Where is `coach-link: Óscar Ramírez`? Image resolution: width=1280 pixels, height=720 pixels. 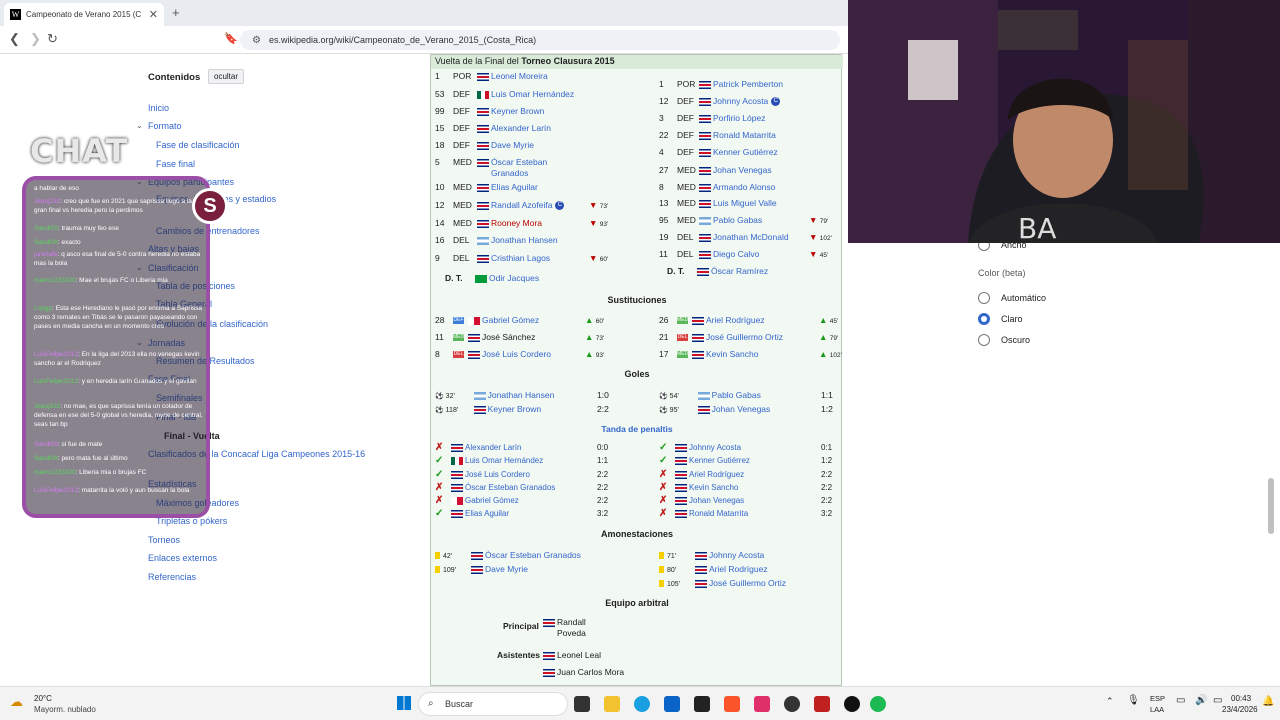
coach-link: Óscar Ramírez is located at coordinates (739, 271).